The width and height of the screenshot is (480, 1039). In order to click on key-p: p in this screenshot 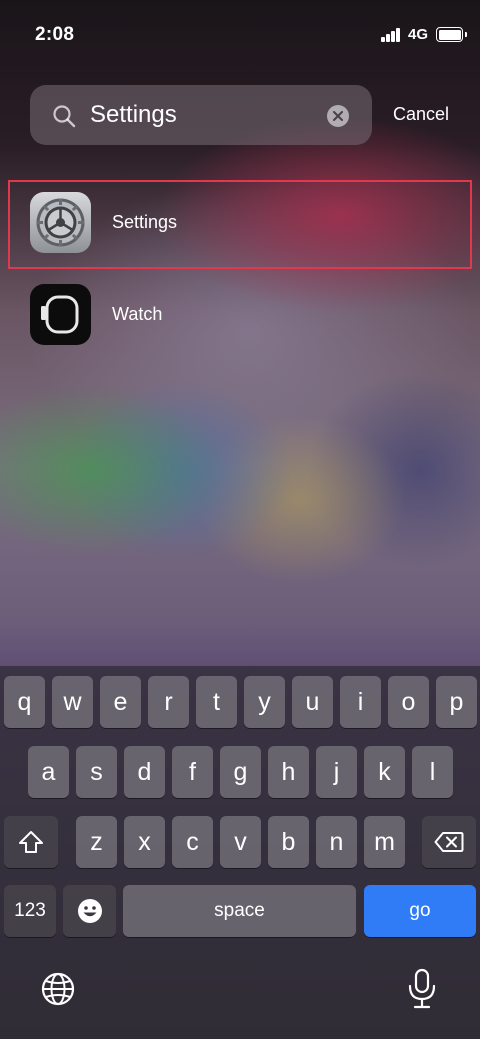, I will do `click(456, 702)`.